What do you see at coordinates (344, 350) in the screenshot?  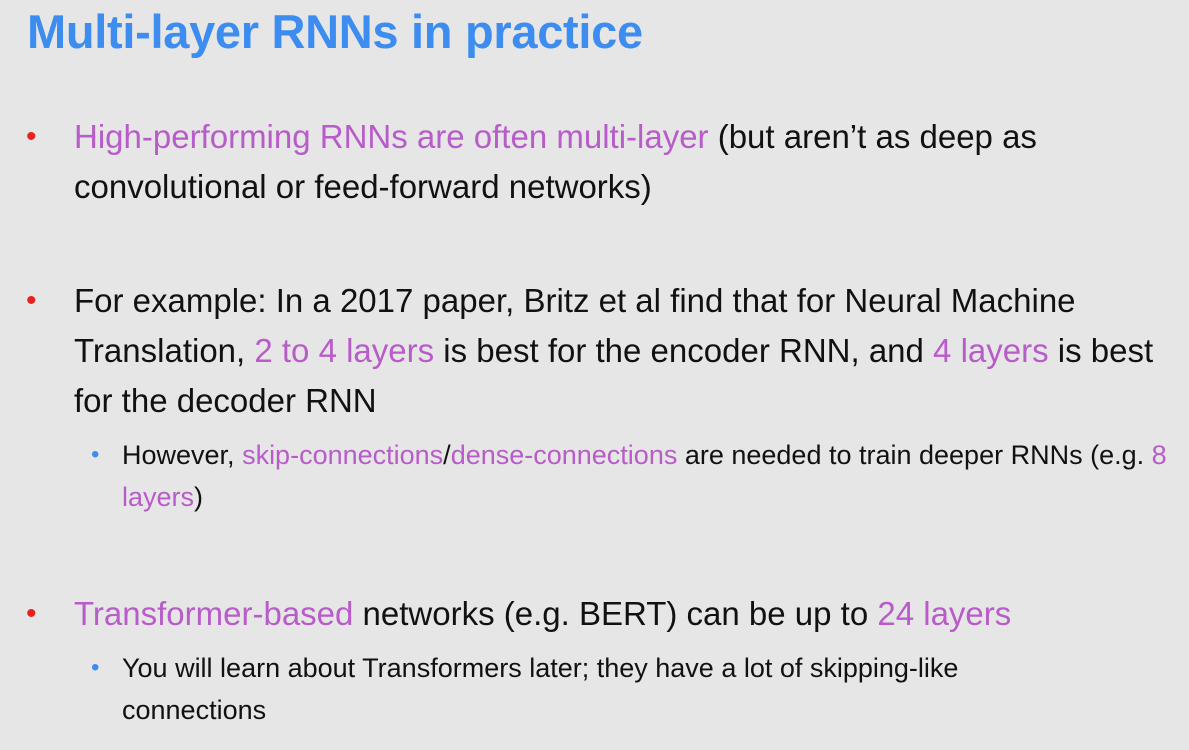 I see `highlight-text: 2 to 4 layers` at bounding box center [344, 350].